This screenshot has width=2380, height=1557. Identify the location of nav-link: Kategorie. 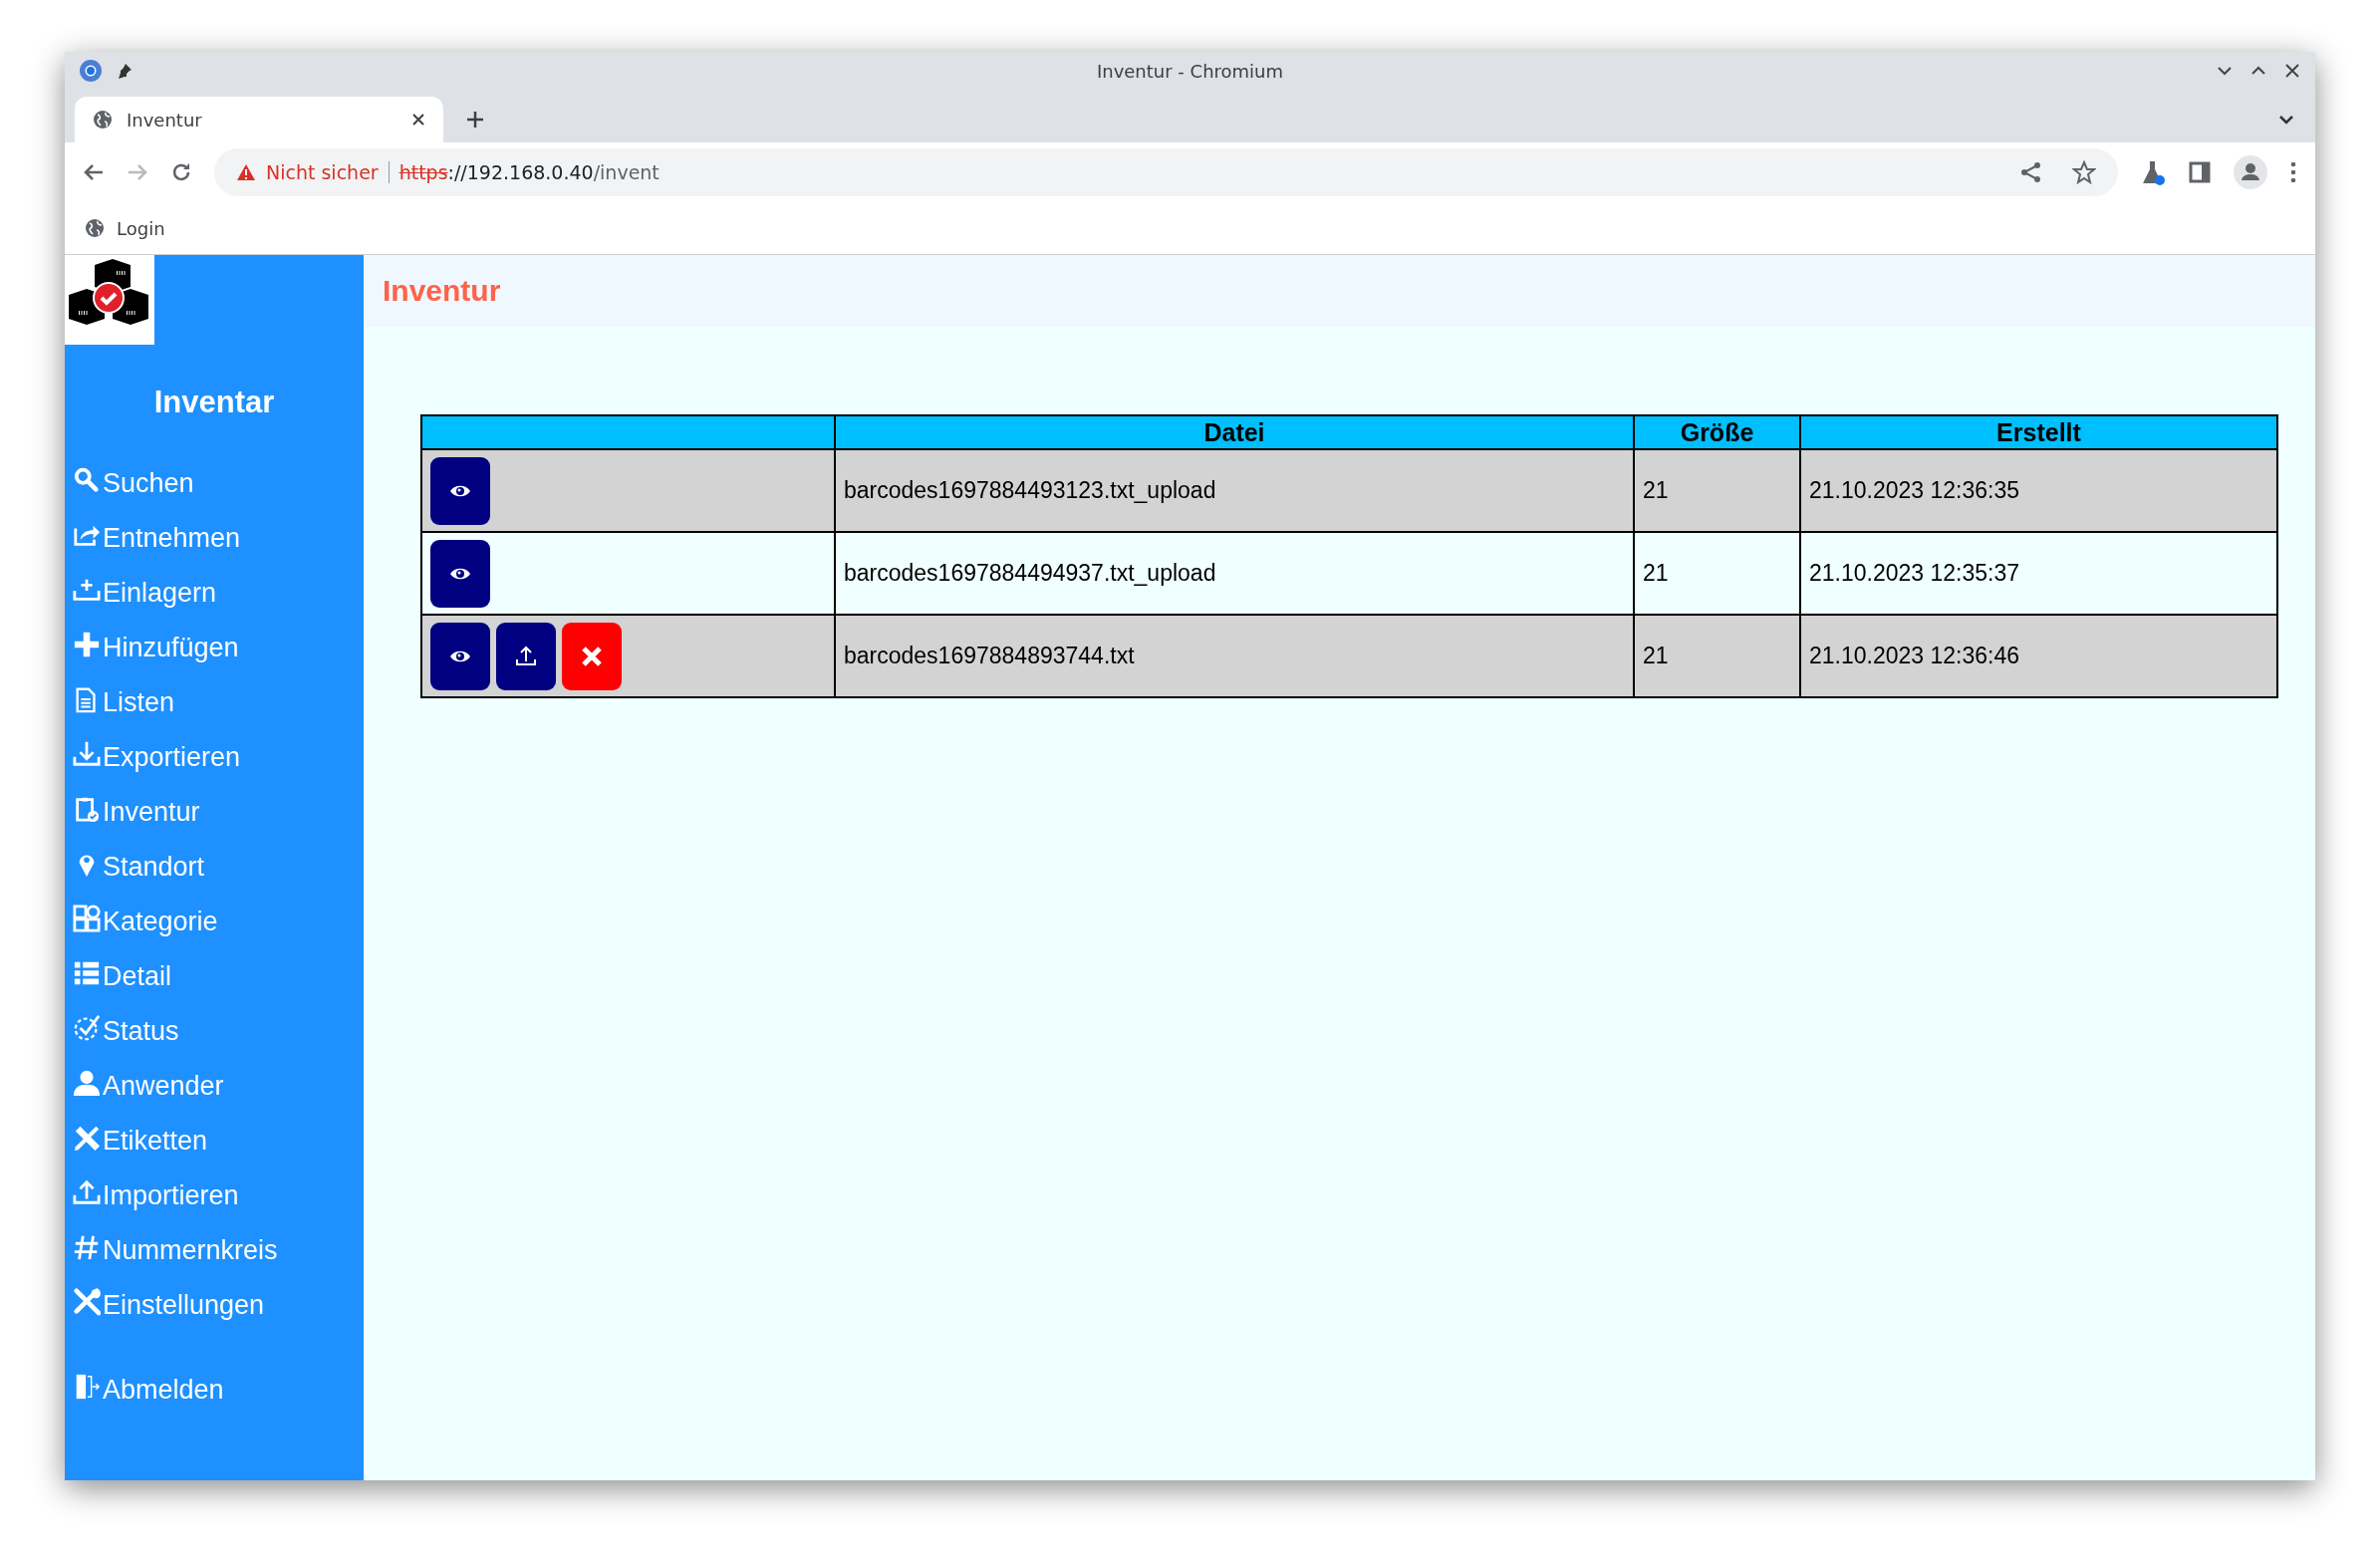
(214, 922).